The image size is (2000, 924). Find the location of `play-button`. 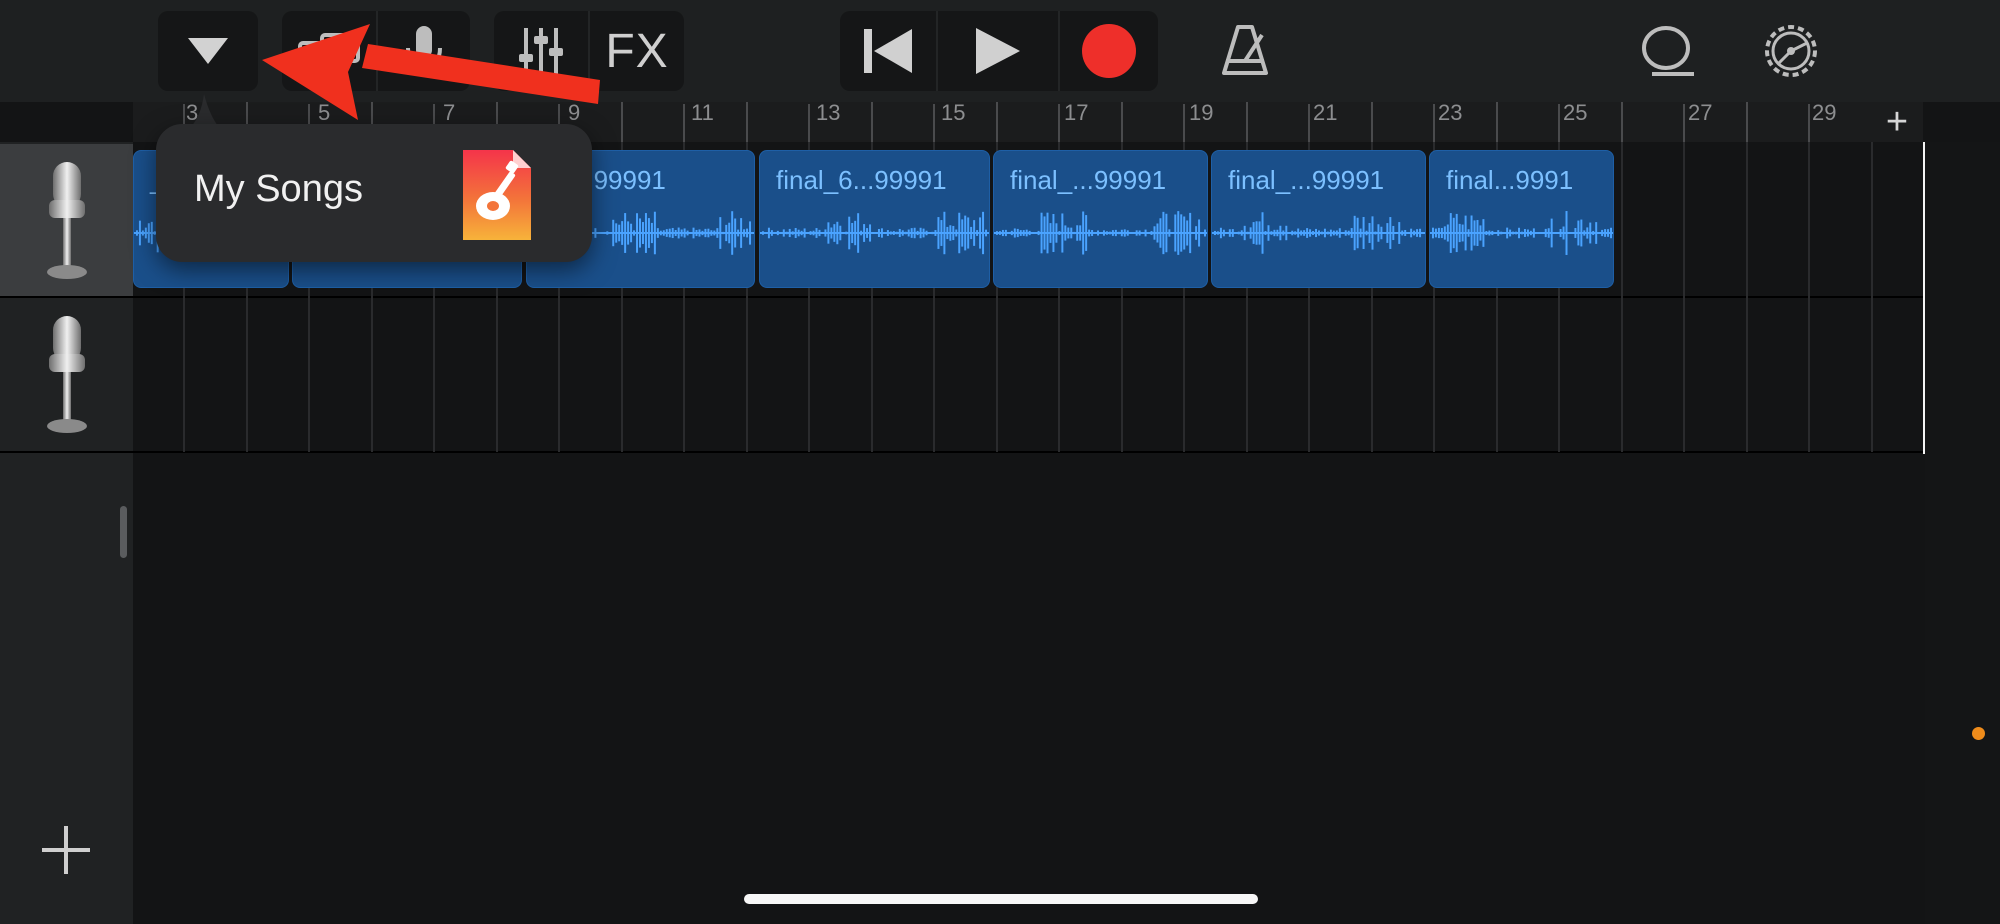

play-button is located at coordinates (998, 51).